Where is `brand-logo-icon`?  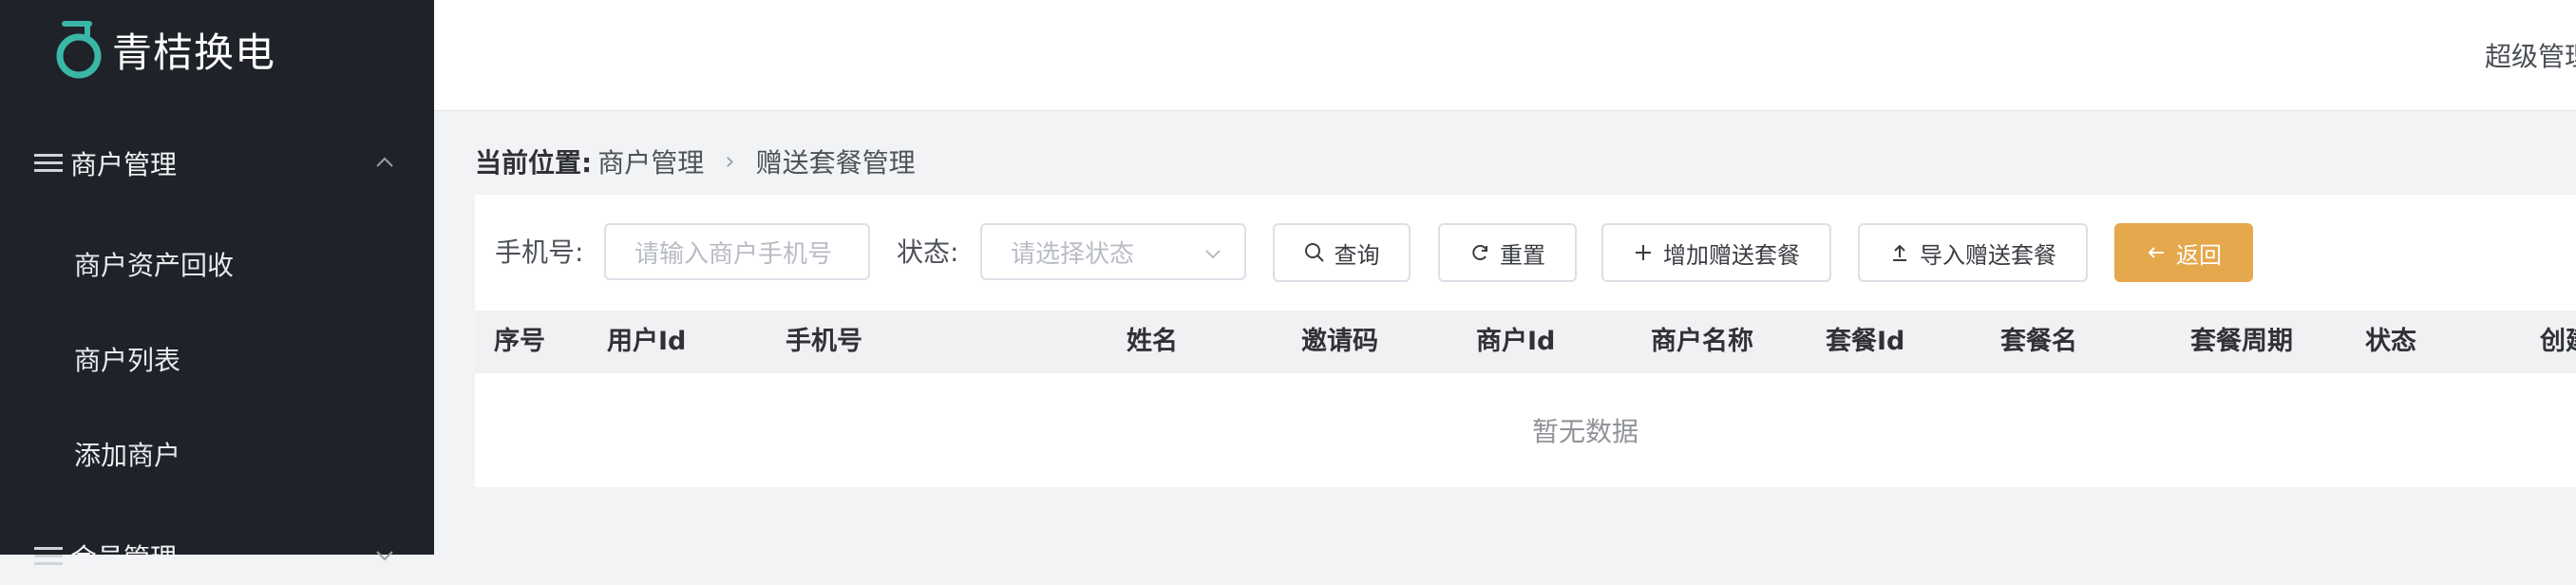 brand-logo-icon is located at coordinates (78, 49).